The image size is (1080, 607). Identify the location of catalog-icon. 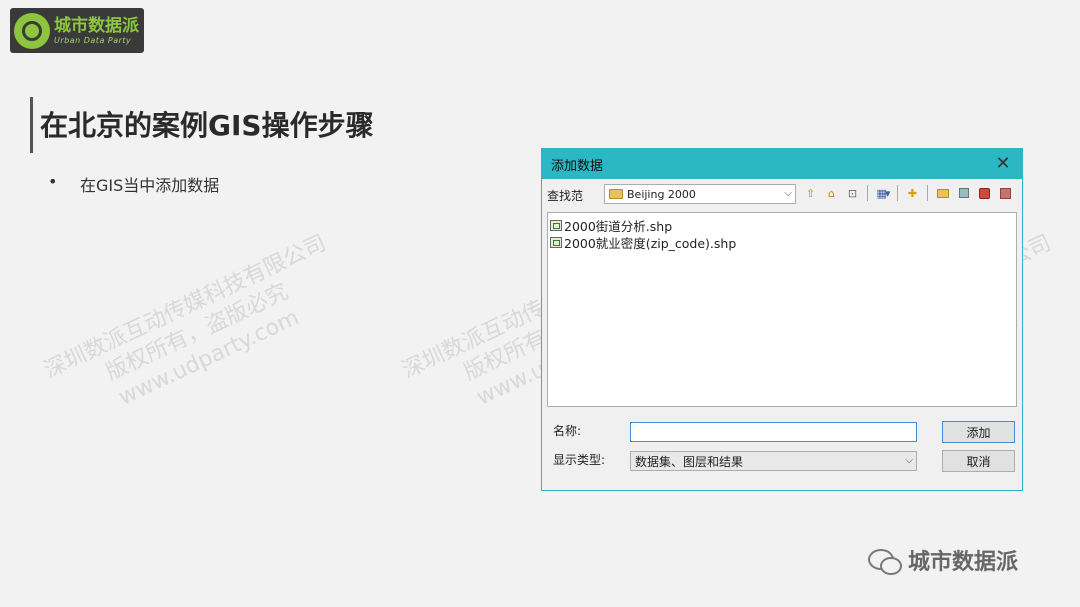
(963, 193).